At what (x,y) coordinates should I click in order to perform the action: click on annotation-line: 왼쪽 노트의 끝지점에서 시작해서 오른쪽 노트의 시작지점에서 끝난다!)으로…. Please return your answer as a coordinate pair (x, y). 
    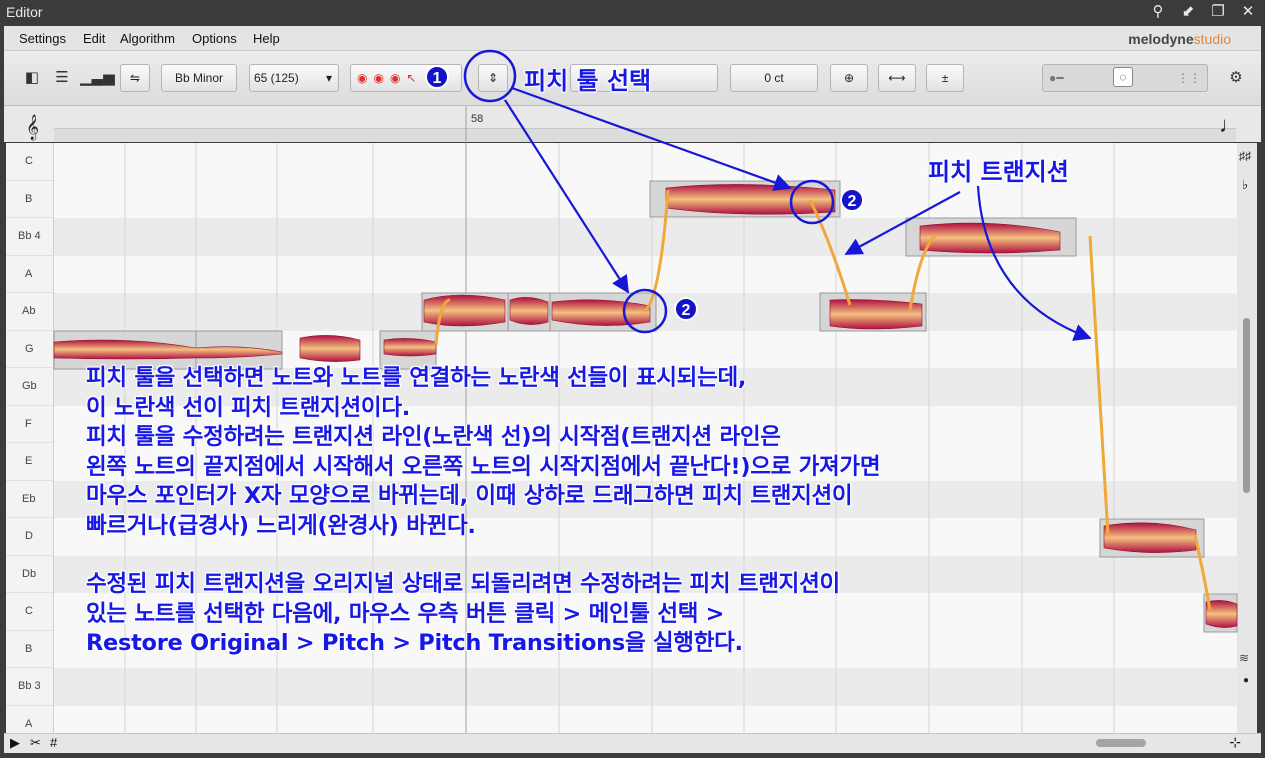
    Looking at the image, I should click on (483, 466).